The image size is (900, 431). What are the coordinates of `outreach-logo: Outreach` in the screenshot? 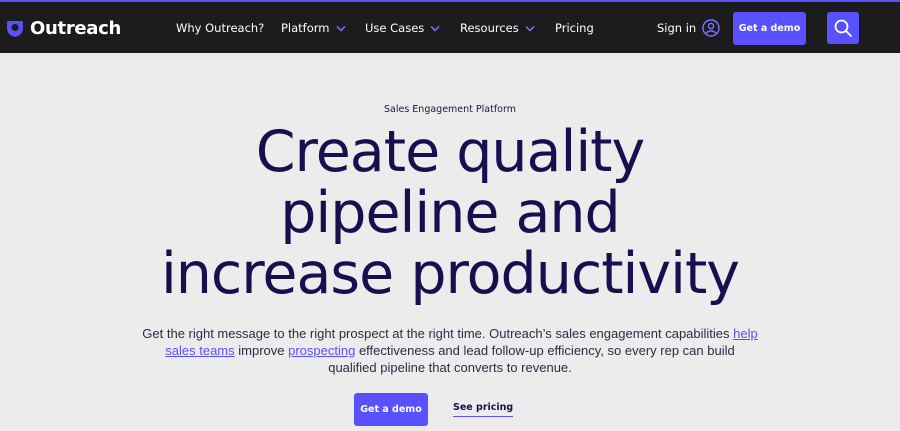 It's located at (63, 28).